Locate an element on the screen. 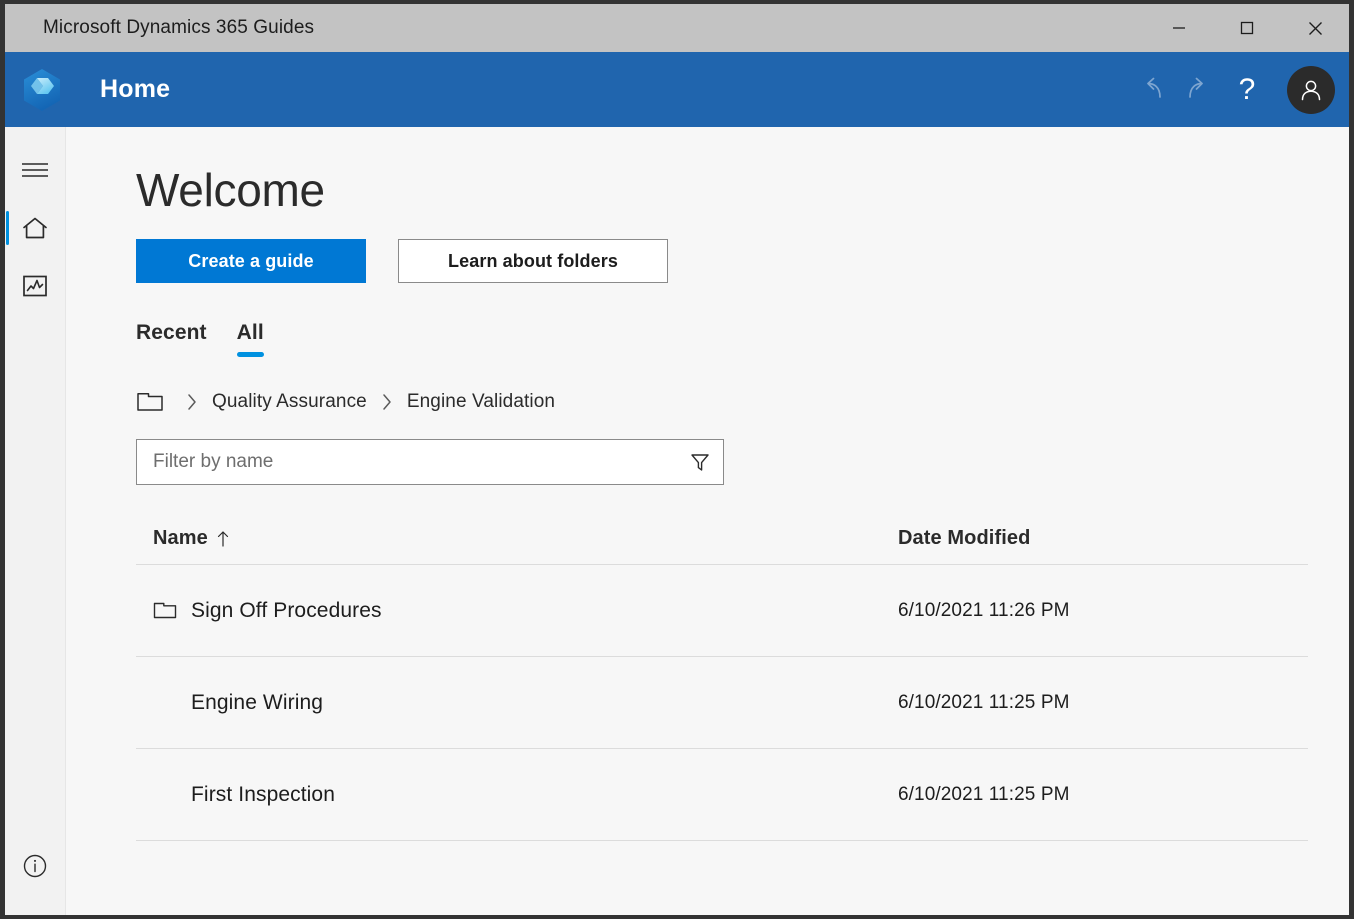 This screenshot has width=1354, height=919. table-header-row: Name Date Modified is located at coordinates (722, 539).